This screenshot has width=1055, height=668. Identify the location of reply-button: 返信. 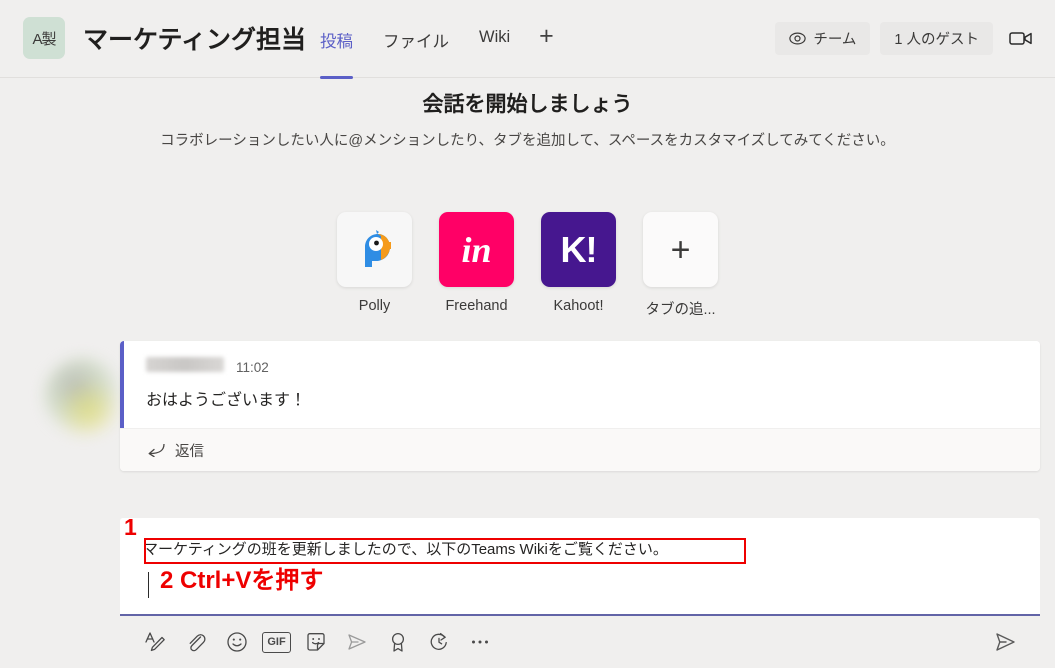
(580, 449).